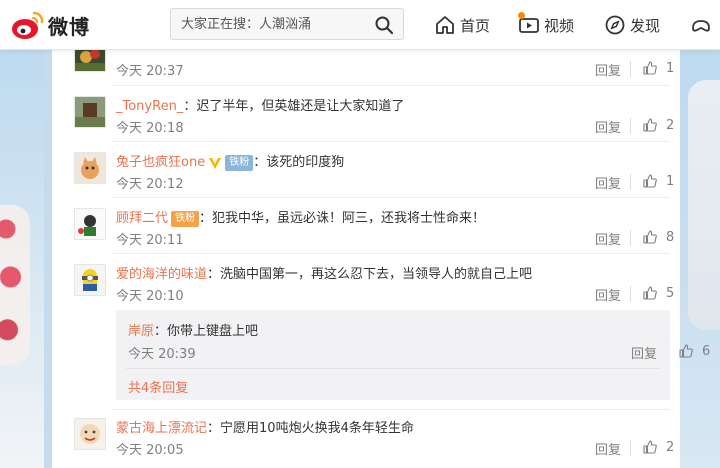  I want to click on comment-text: 顾拜二代 铁粉 ：犯我中华，虽远必诛！阿三，还我将士性命来！, so click(301, 218).